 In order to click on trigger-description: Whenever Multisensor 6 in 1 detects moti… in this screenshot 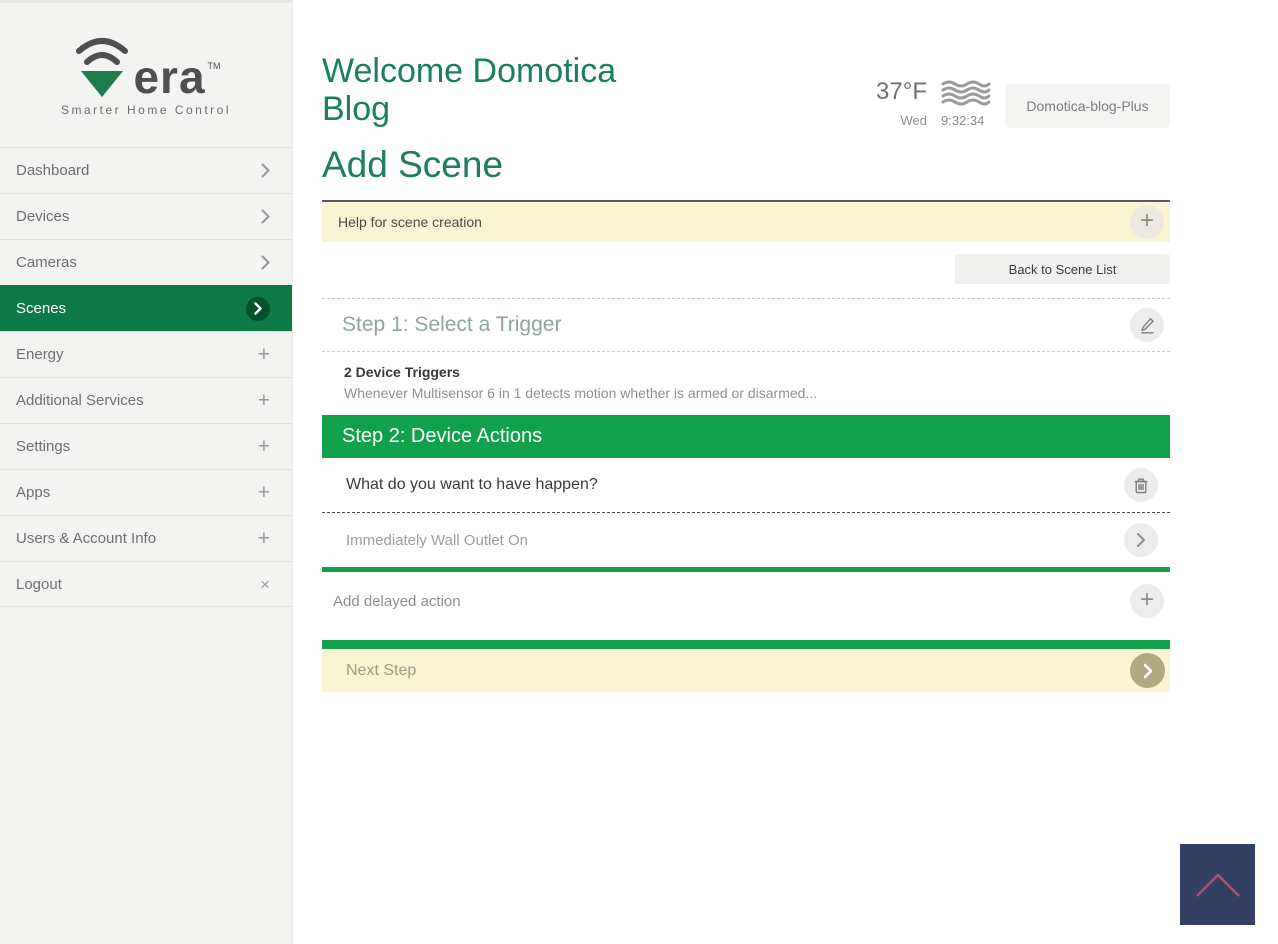, I will do `click(581, 393)`.